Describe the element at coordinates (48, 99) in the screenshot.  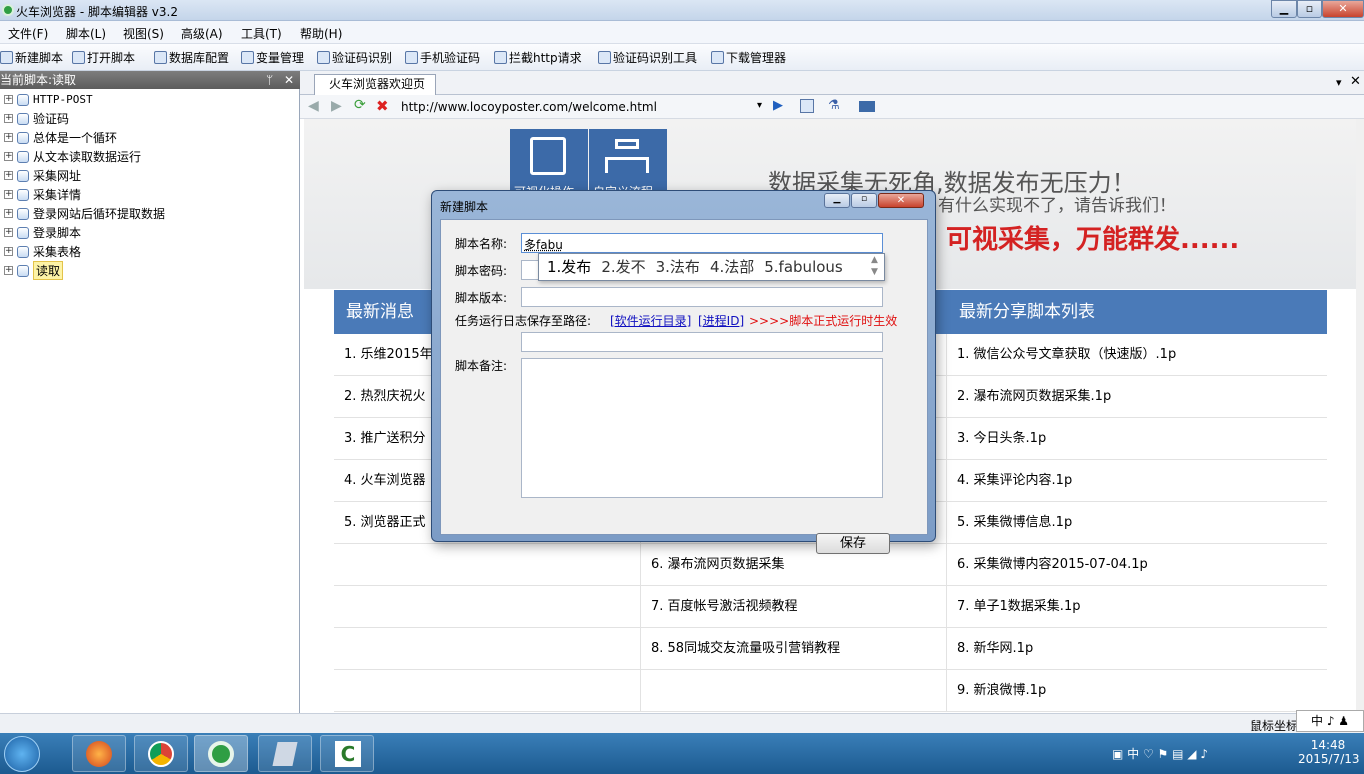
I see `tree-item: + HTTP-POST` at that location.